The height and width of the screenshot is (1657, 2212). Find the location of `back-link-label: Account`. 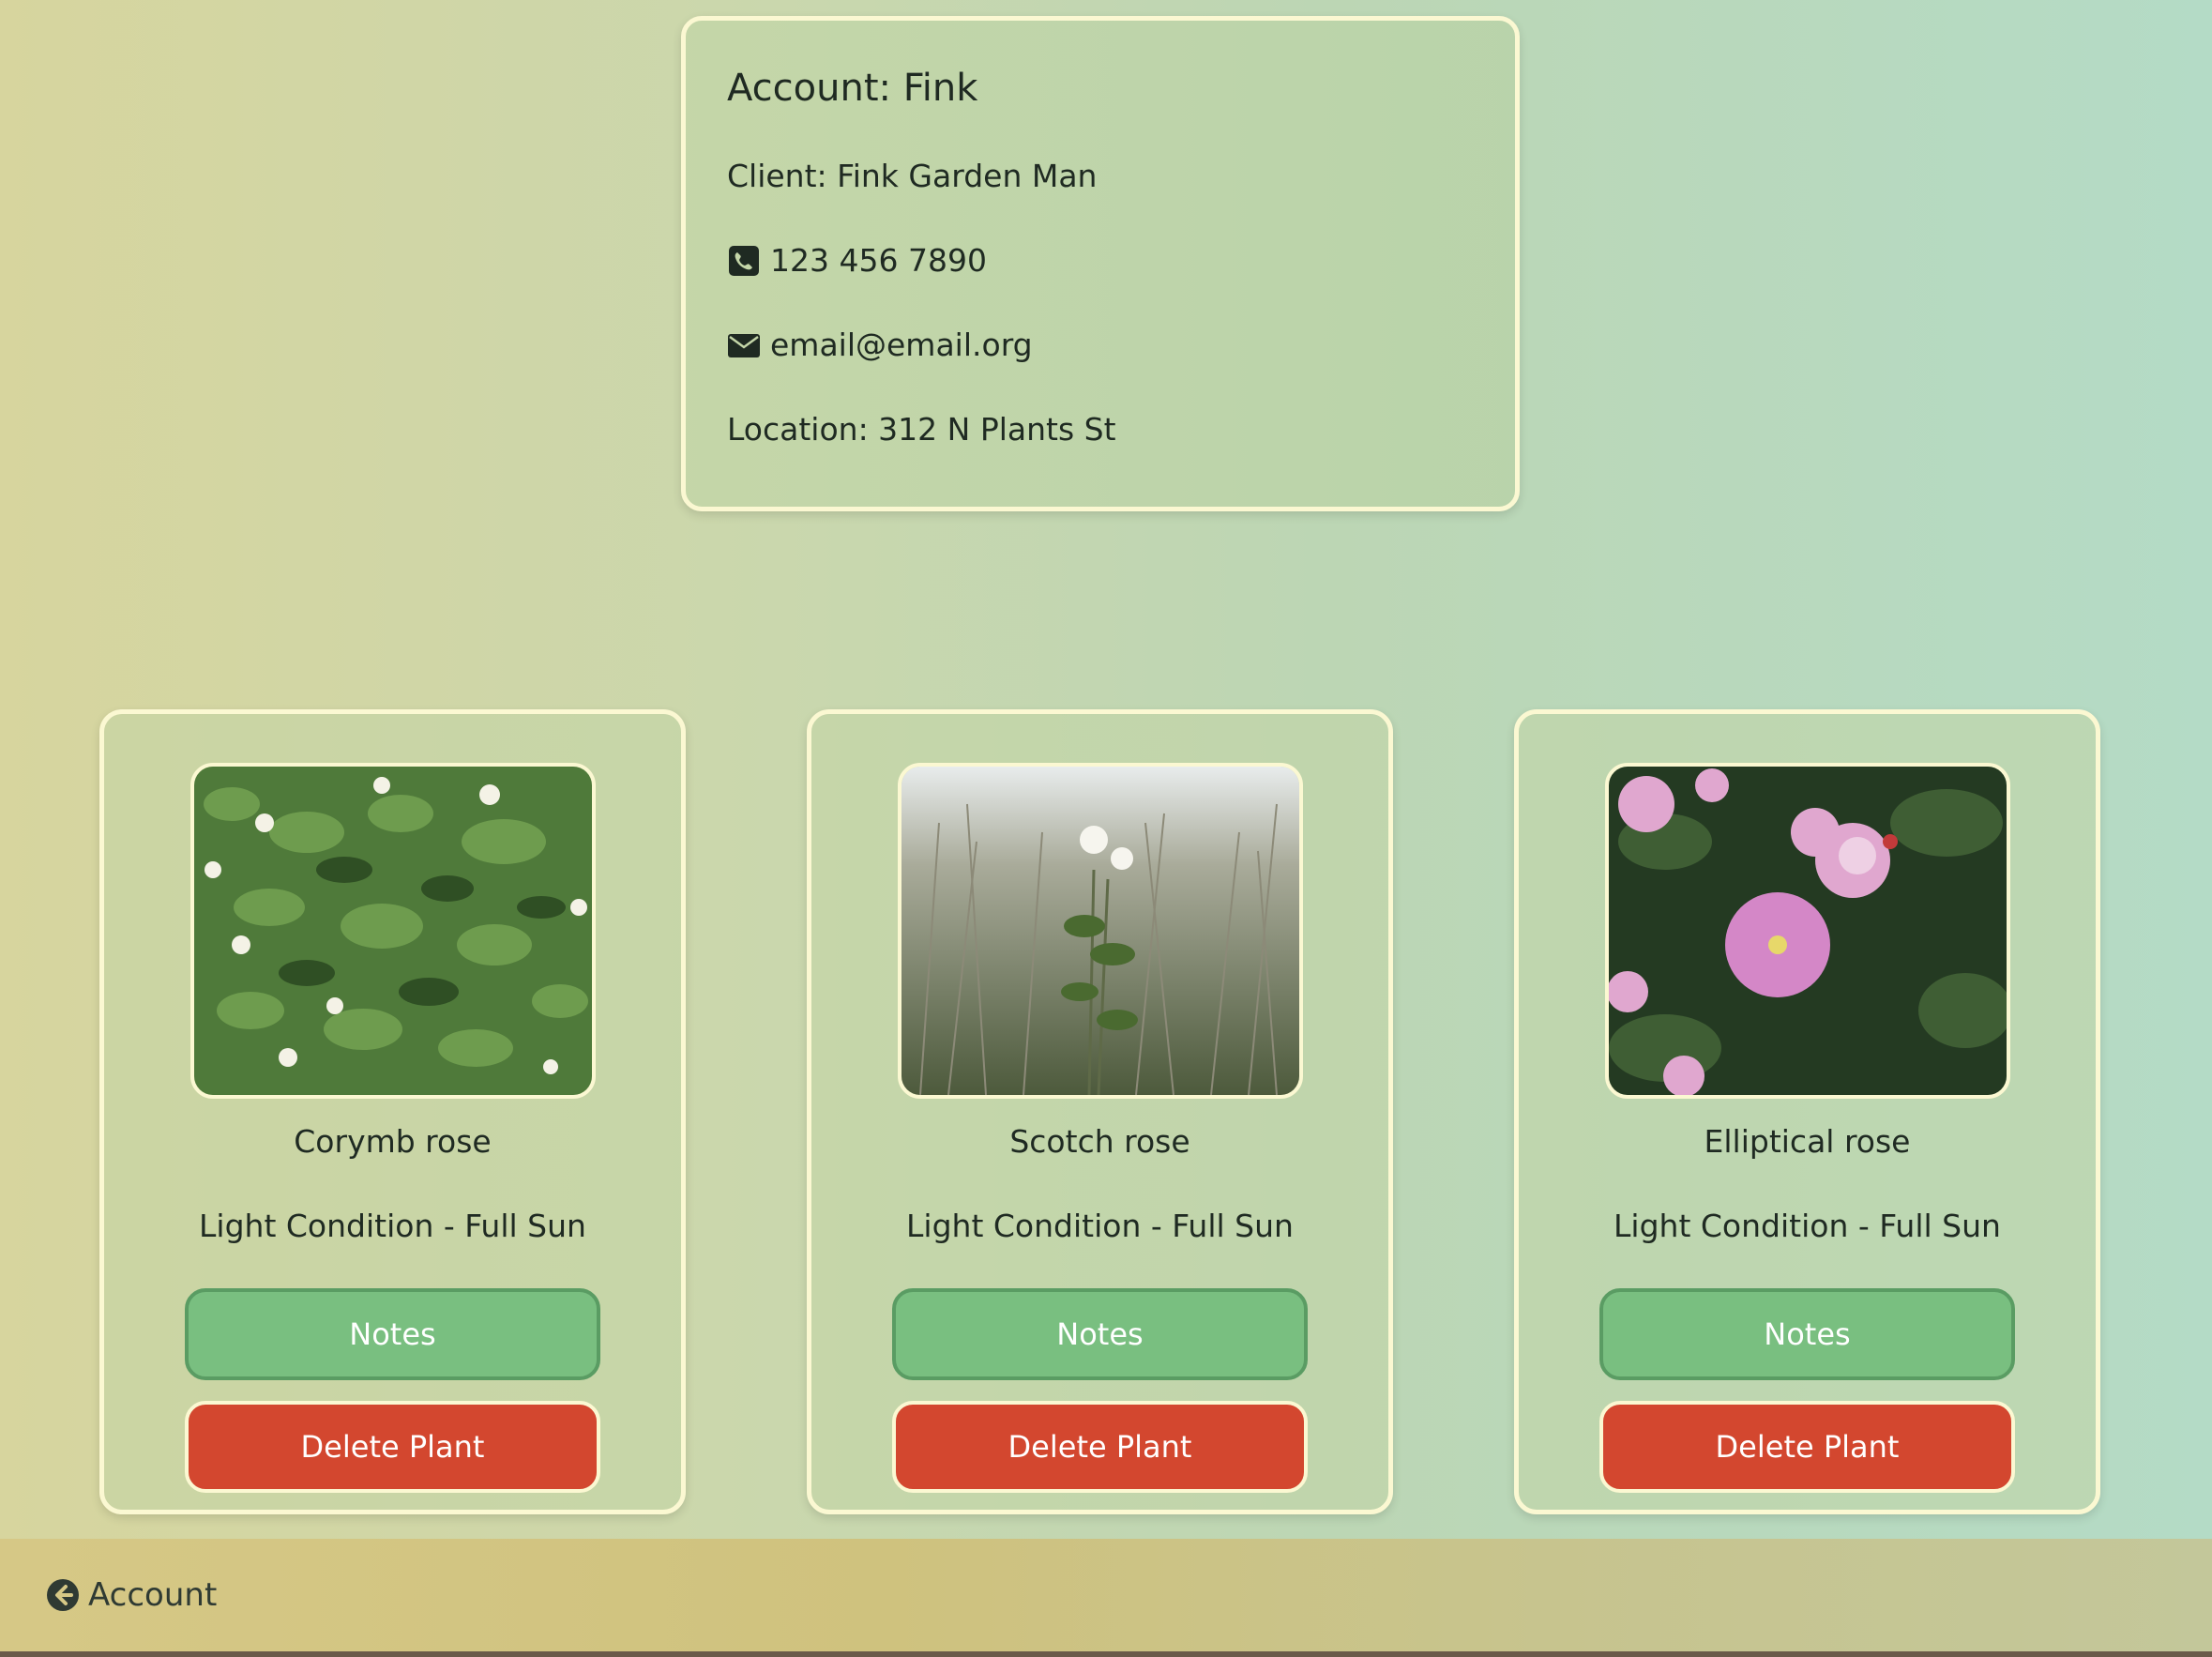

back-link-label: Account is located at coordinates (153, 1595).